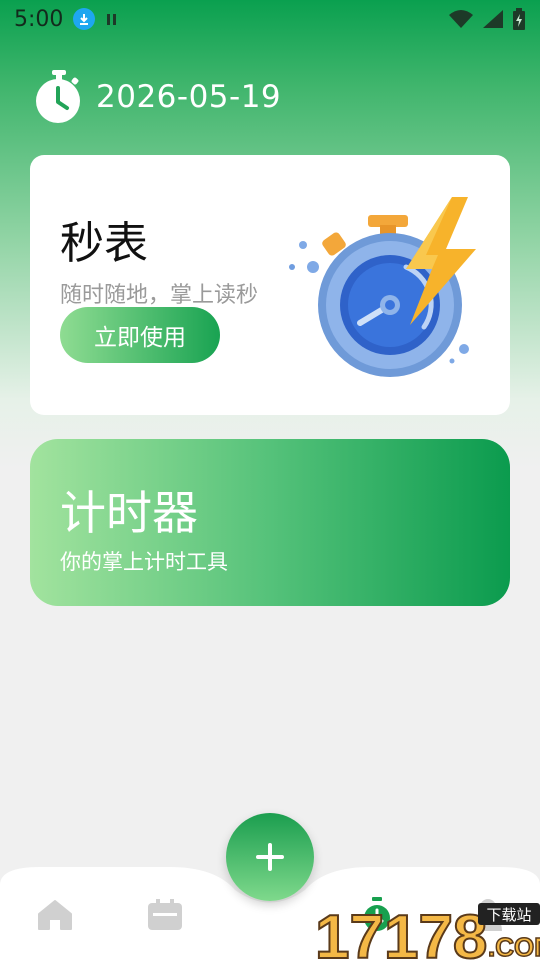 The image size is (540, 960). What do you see at coordinates (508, 915) in the screenshot?
I see `watermark-tag: 下载站` at bounding box center [508, 915].